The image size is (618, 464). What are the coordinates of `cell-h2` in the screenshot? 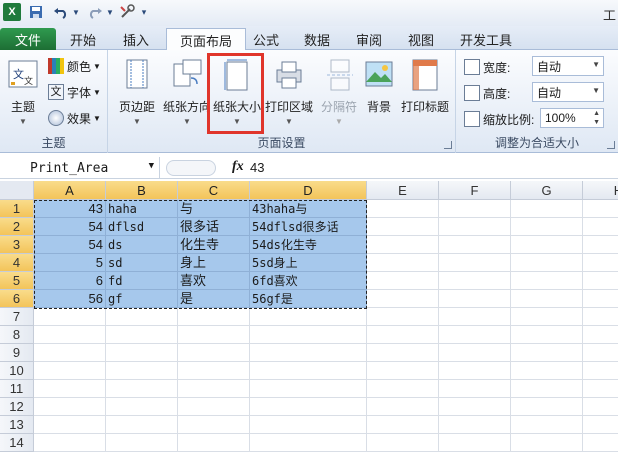 It's located at (600, 227).